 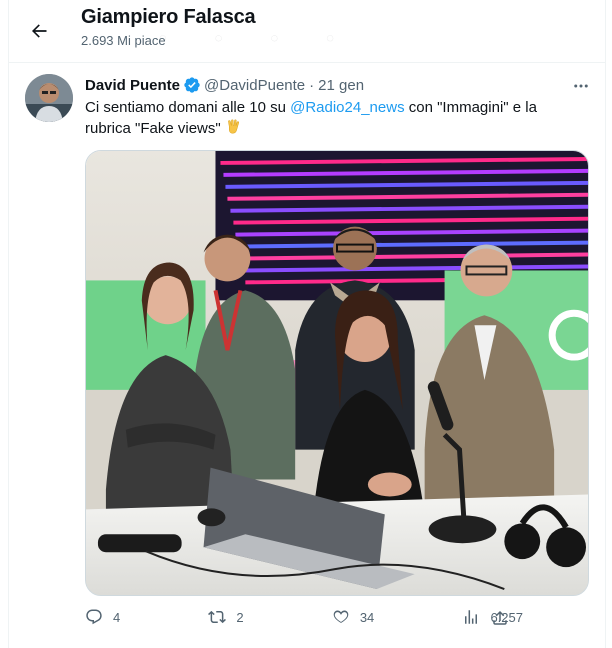 I want to click on heart-icon, so click(x=341, y=616).